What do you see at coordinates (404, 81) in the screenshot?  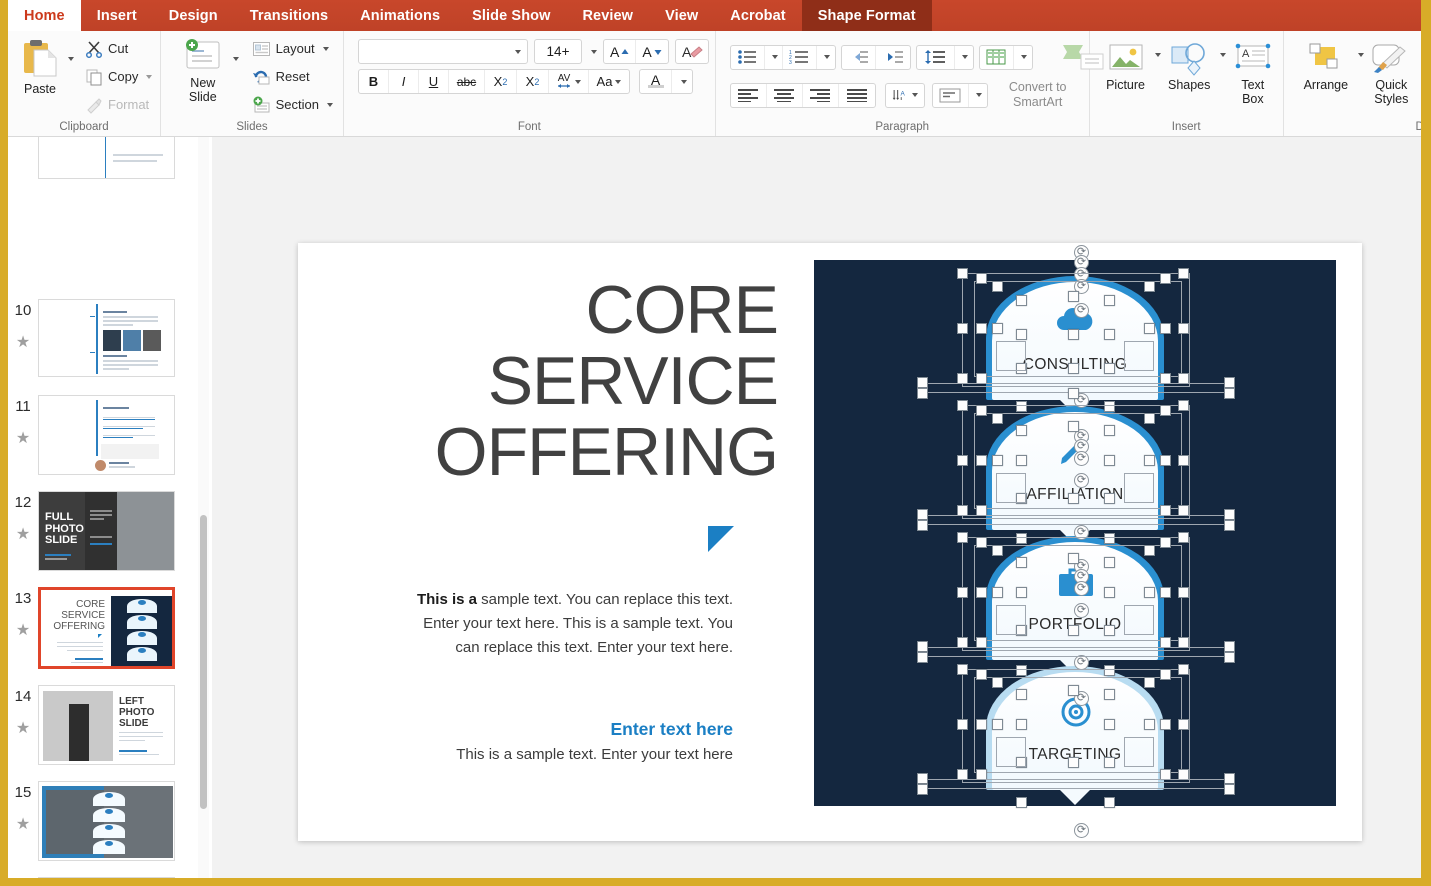 I see `italic-button: I` at bounding box center [404, 81].